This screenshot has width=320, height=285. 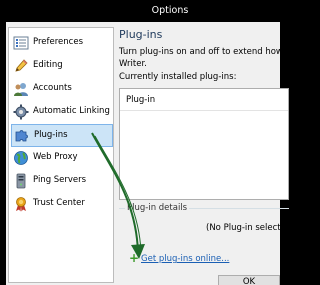 What do you see at coordinates (58, 42) in the screenshot?
I see `sidebar-item-label: Preferences` at bounding box center [58, 42].